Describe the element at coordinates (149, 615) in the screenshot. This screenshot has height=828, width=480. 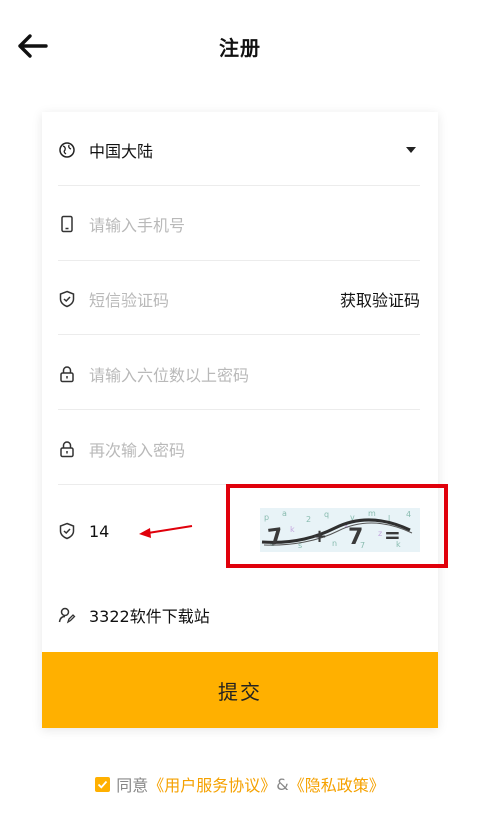
I see `invite-input: 3322软件下载站` at that location.